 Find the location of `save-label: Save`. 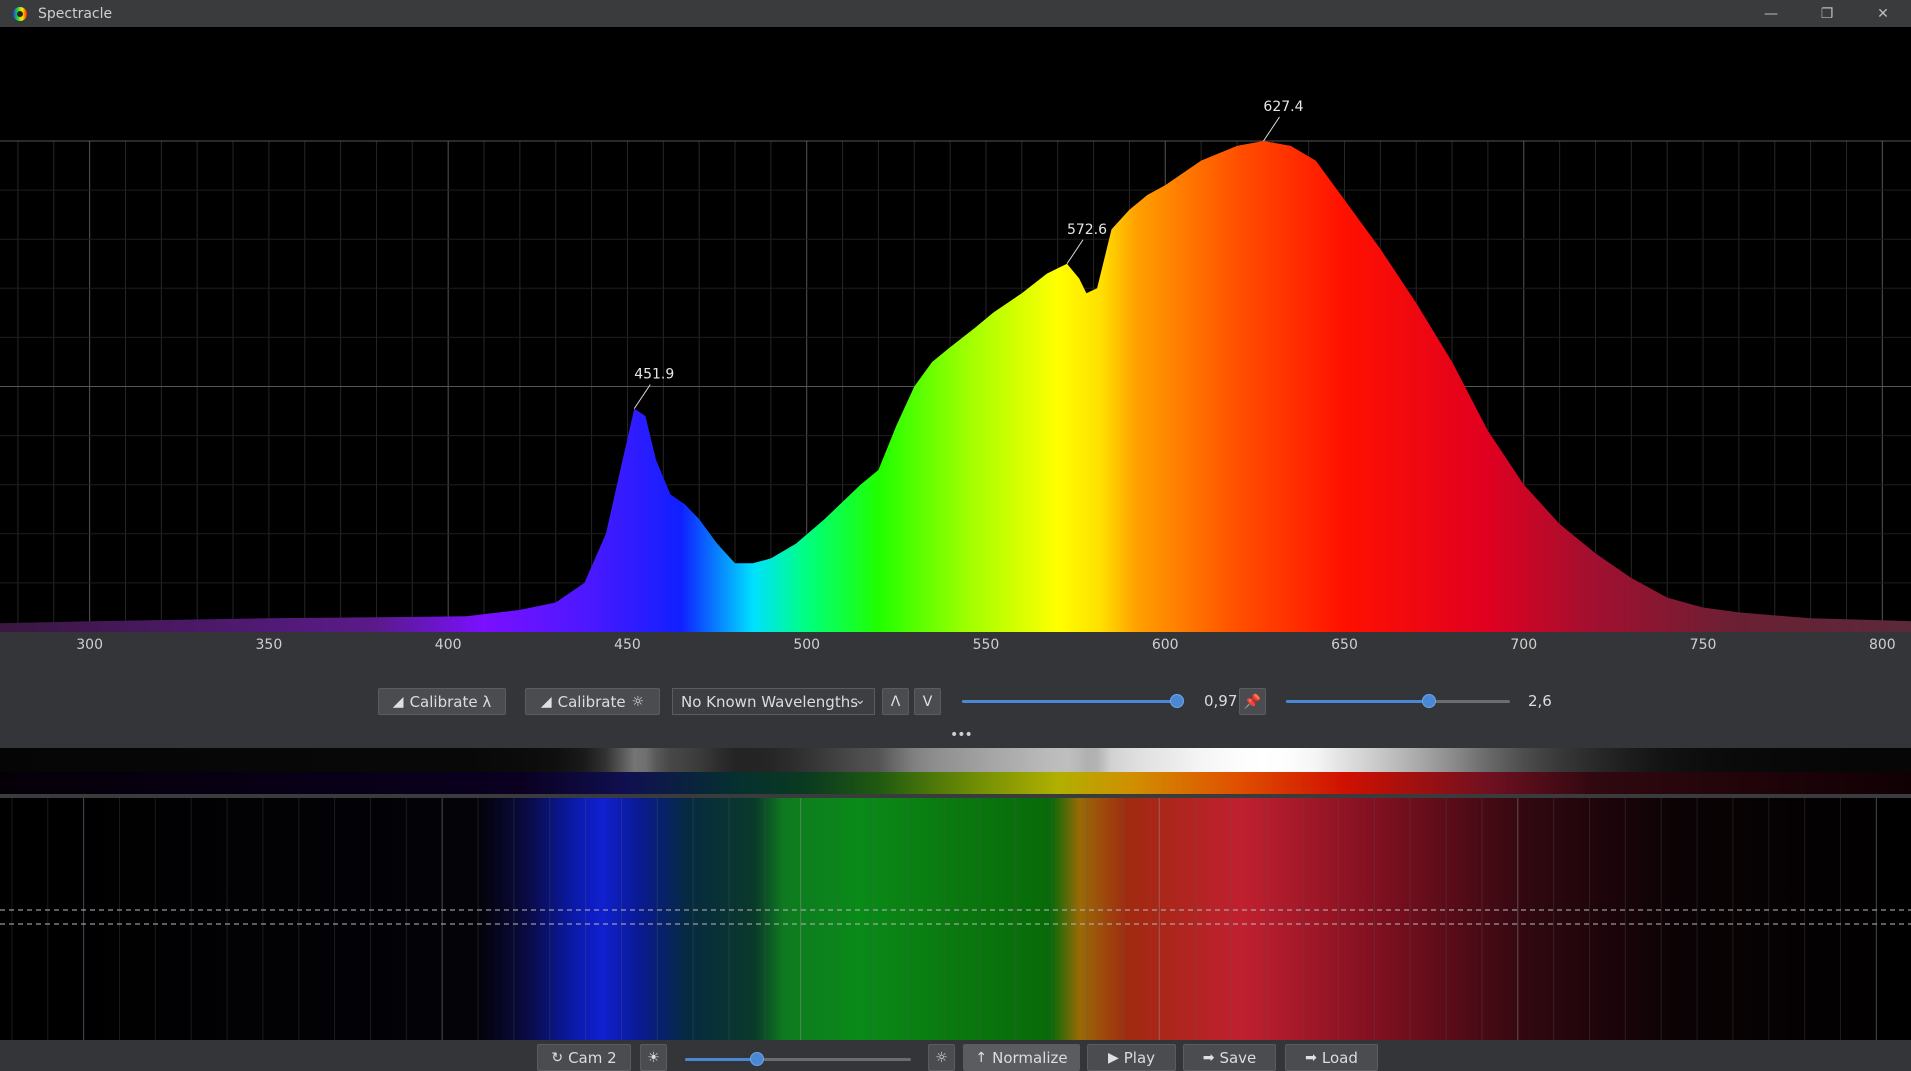

save-label: Save is located at coordinates (1238, 1057).